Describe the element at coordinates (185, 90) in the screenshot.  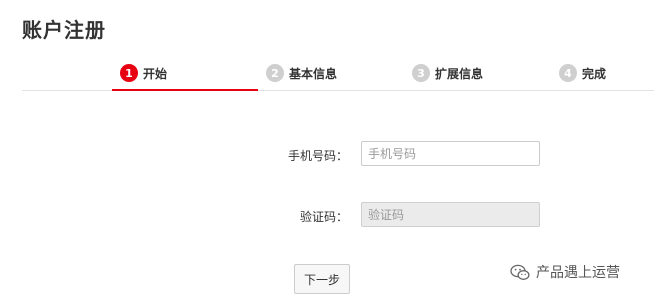
I see `active-step-underline` at that location.